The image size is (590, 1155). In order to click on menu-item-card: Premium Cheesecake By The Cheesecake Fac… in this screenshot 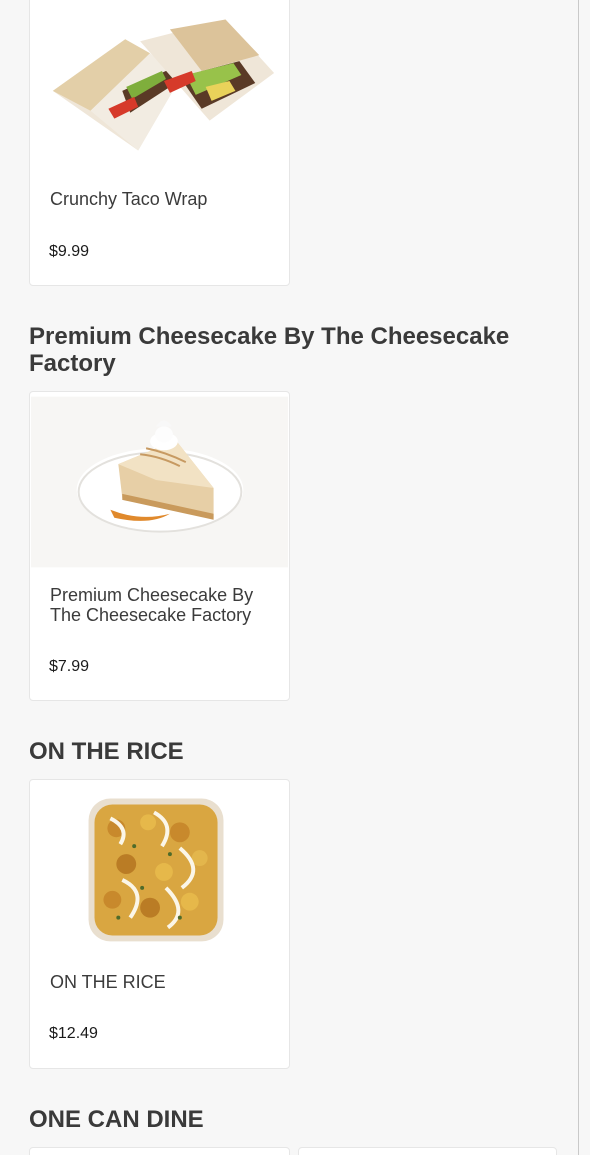, I will do `click(159, 546)`.